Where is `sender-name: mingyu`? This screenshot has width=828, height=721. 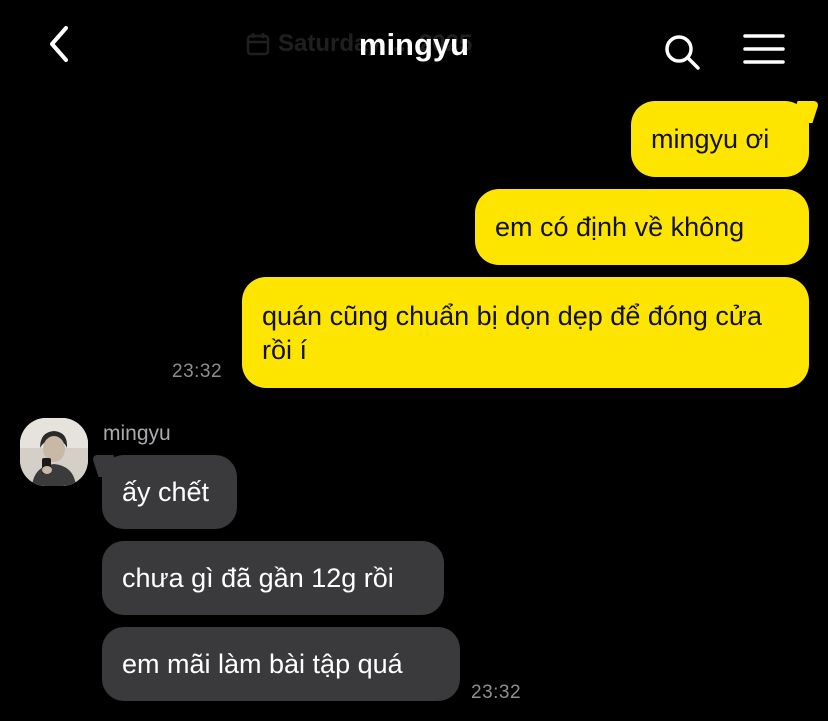
sender-name: mingyu is located at coordinates (137, 433).